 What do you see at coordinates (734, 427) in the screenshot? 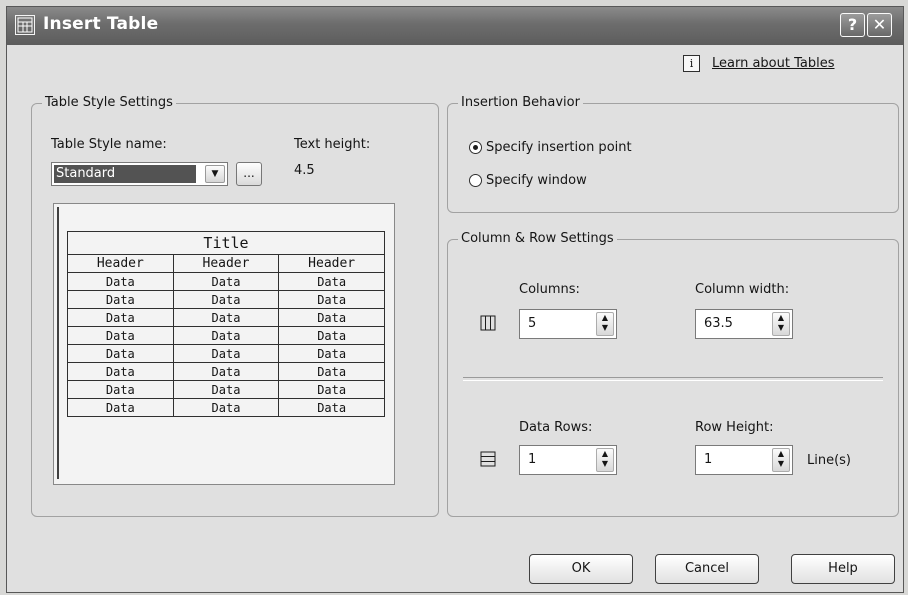
I see `row-height-label: Row Height:` at bounding box center [734, 427].